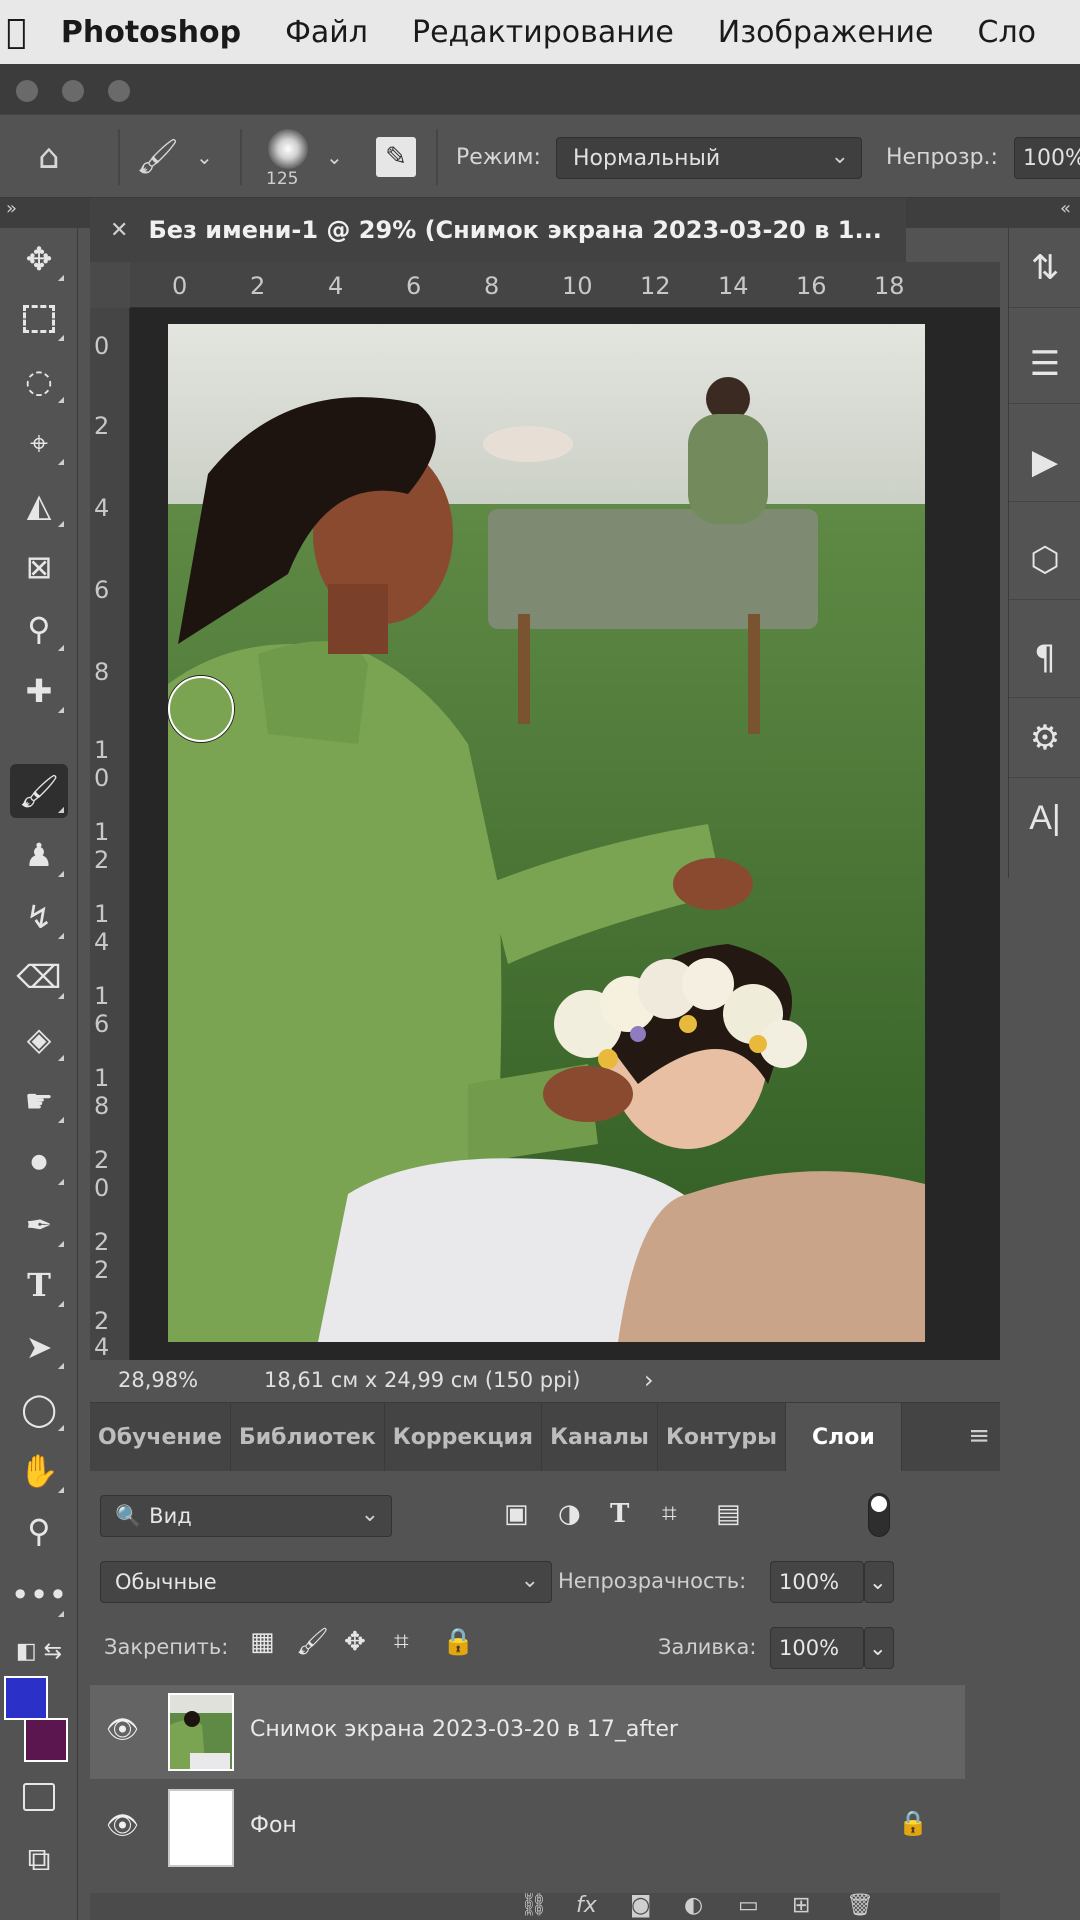 Image resolution: width=1080 pixels, height=1920 pixels. I want to click on adjustment-layer-icon: ◐, so click(693, 1905).